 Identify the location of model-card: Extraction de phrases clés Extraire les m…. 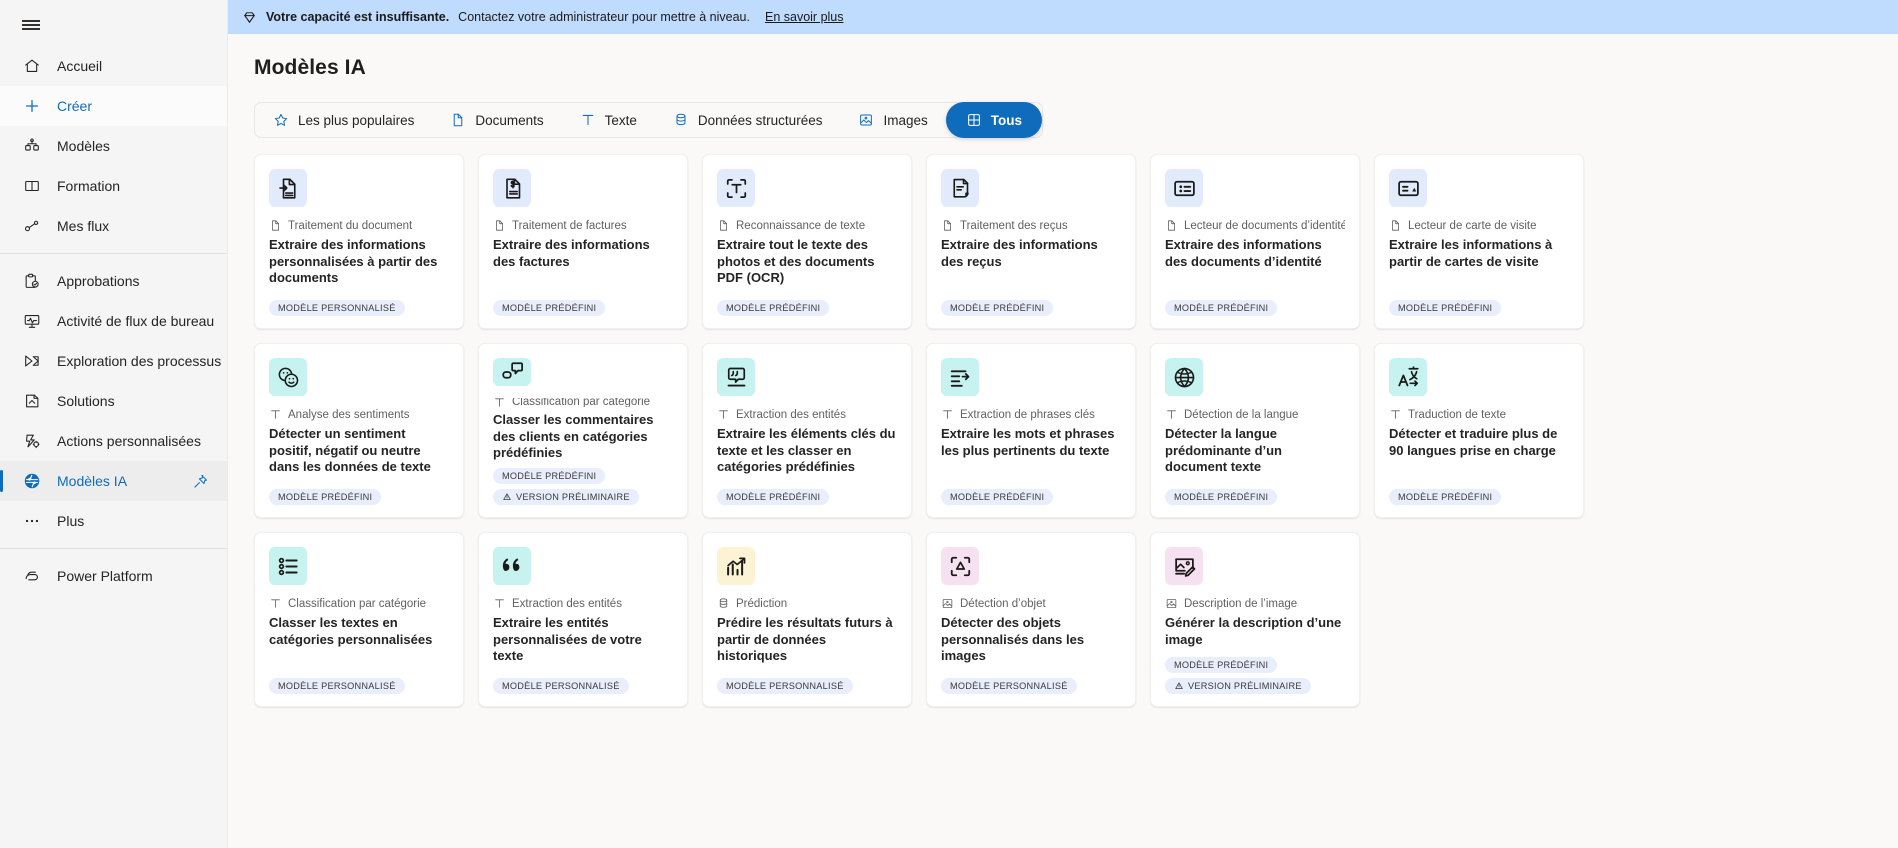
(1031, 430).